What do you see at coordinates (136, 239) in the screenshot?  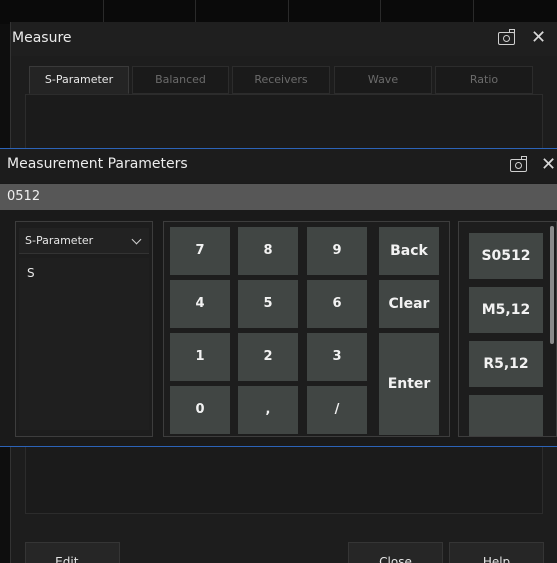 I see `chevron-down-icon` at bounding box center [136, 239].